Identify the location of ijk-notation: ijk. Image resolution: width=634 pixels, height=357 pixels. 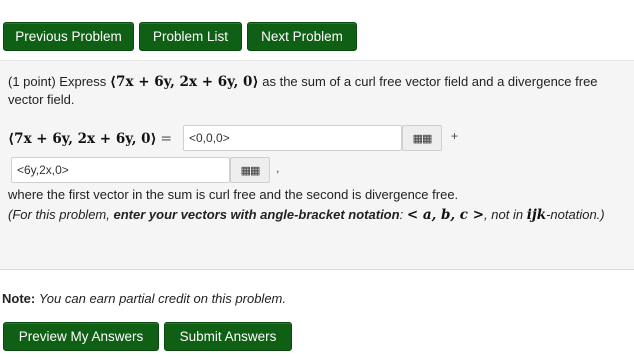
(536, 215).